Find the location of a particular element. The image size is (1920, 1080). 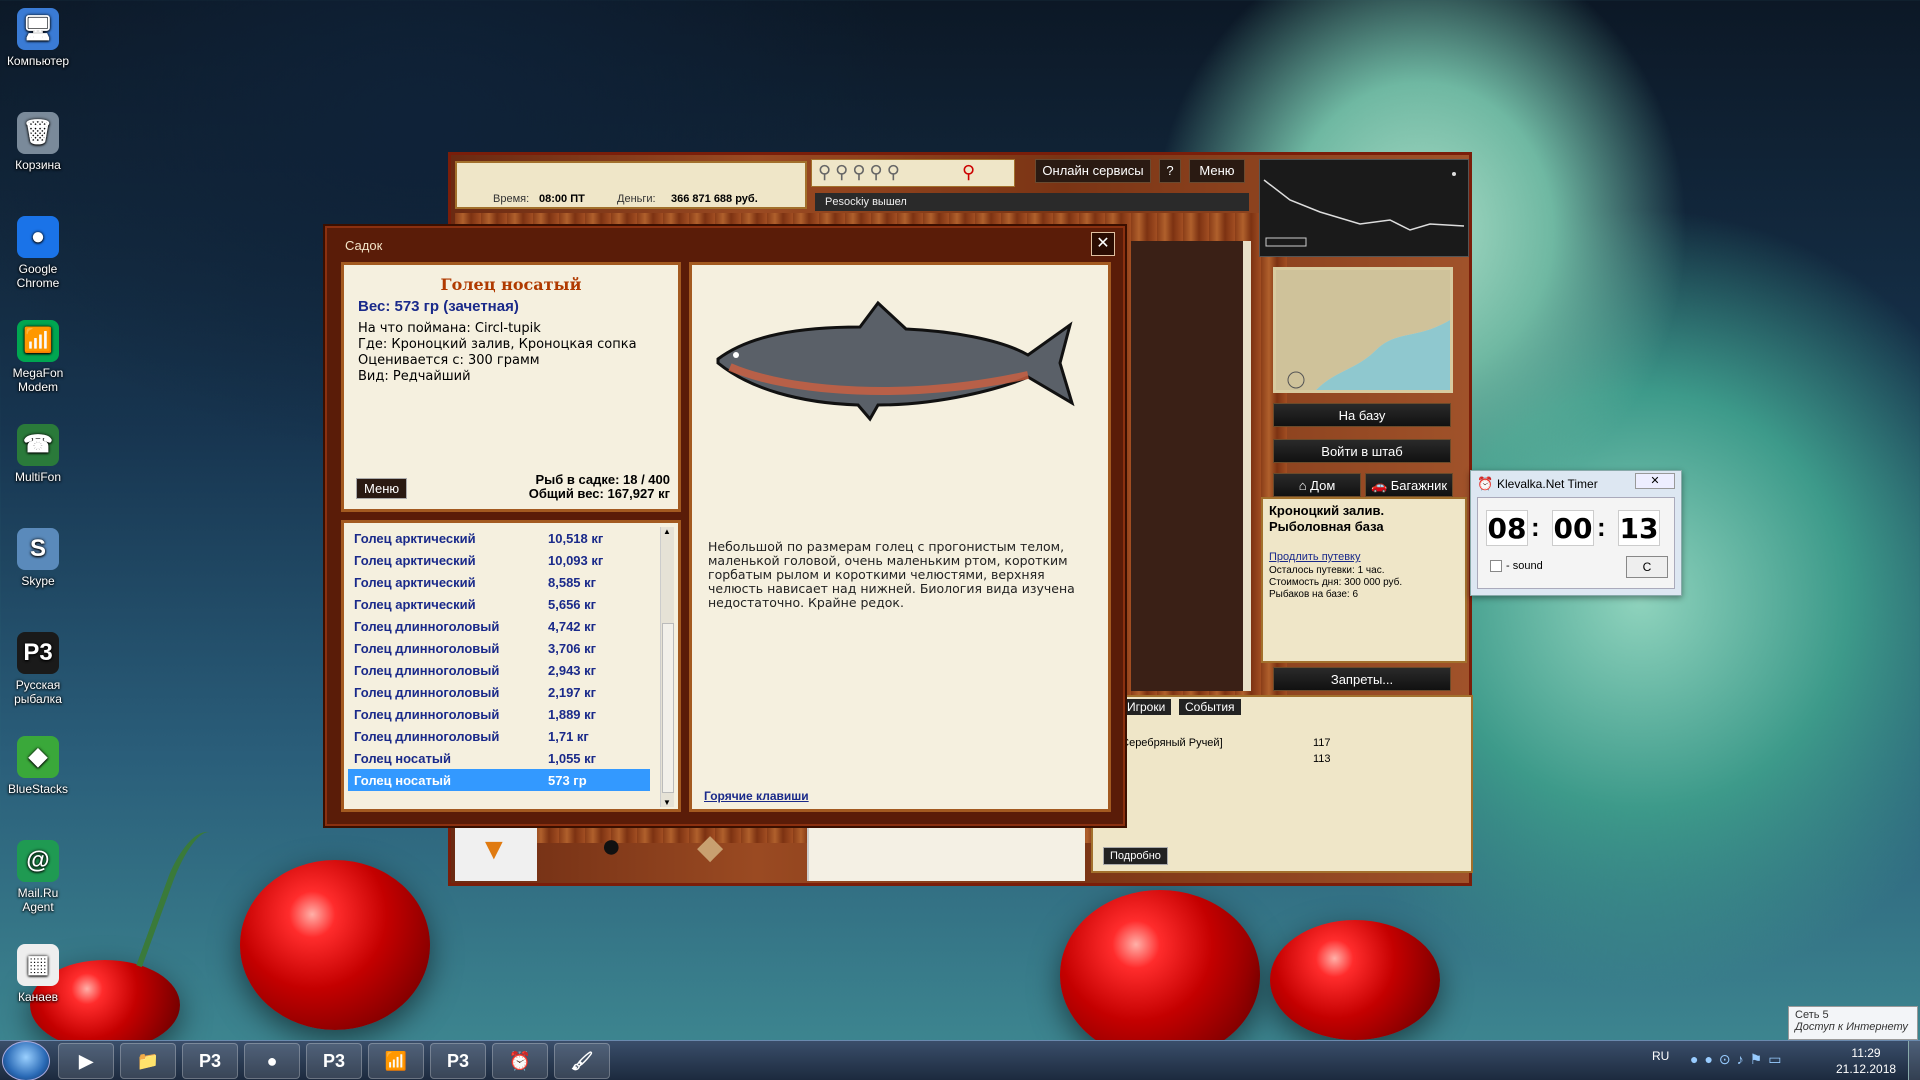

desktop-icon: ▦ Канаев is located at coordinates (38, 974).